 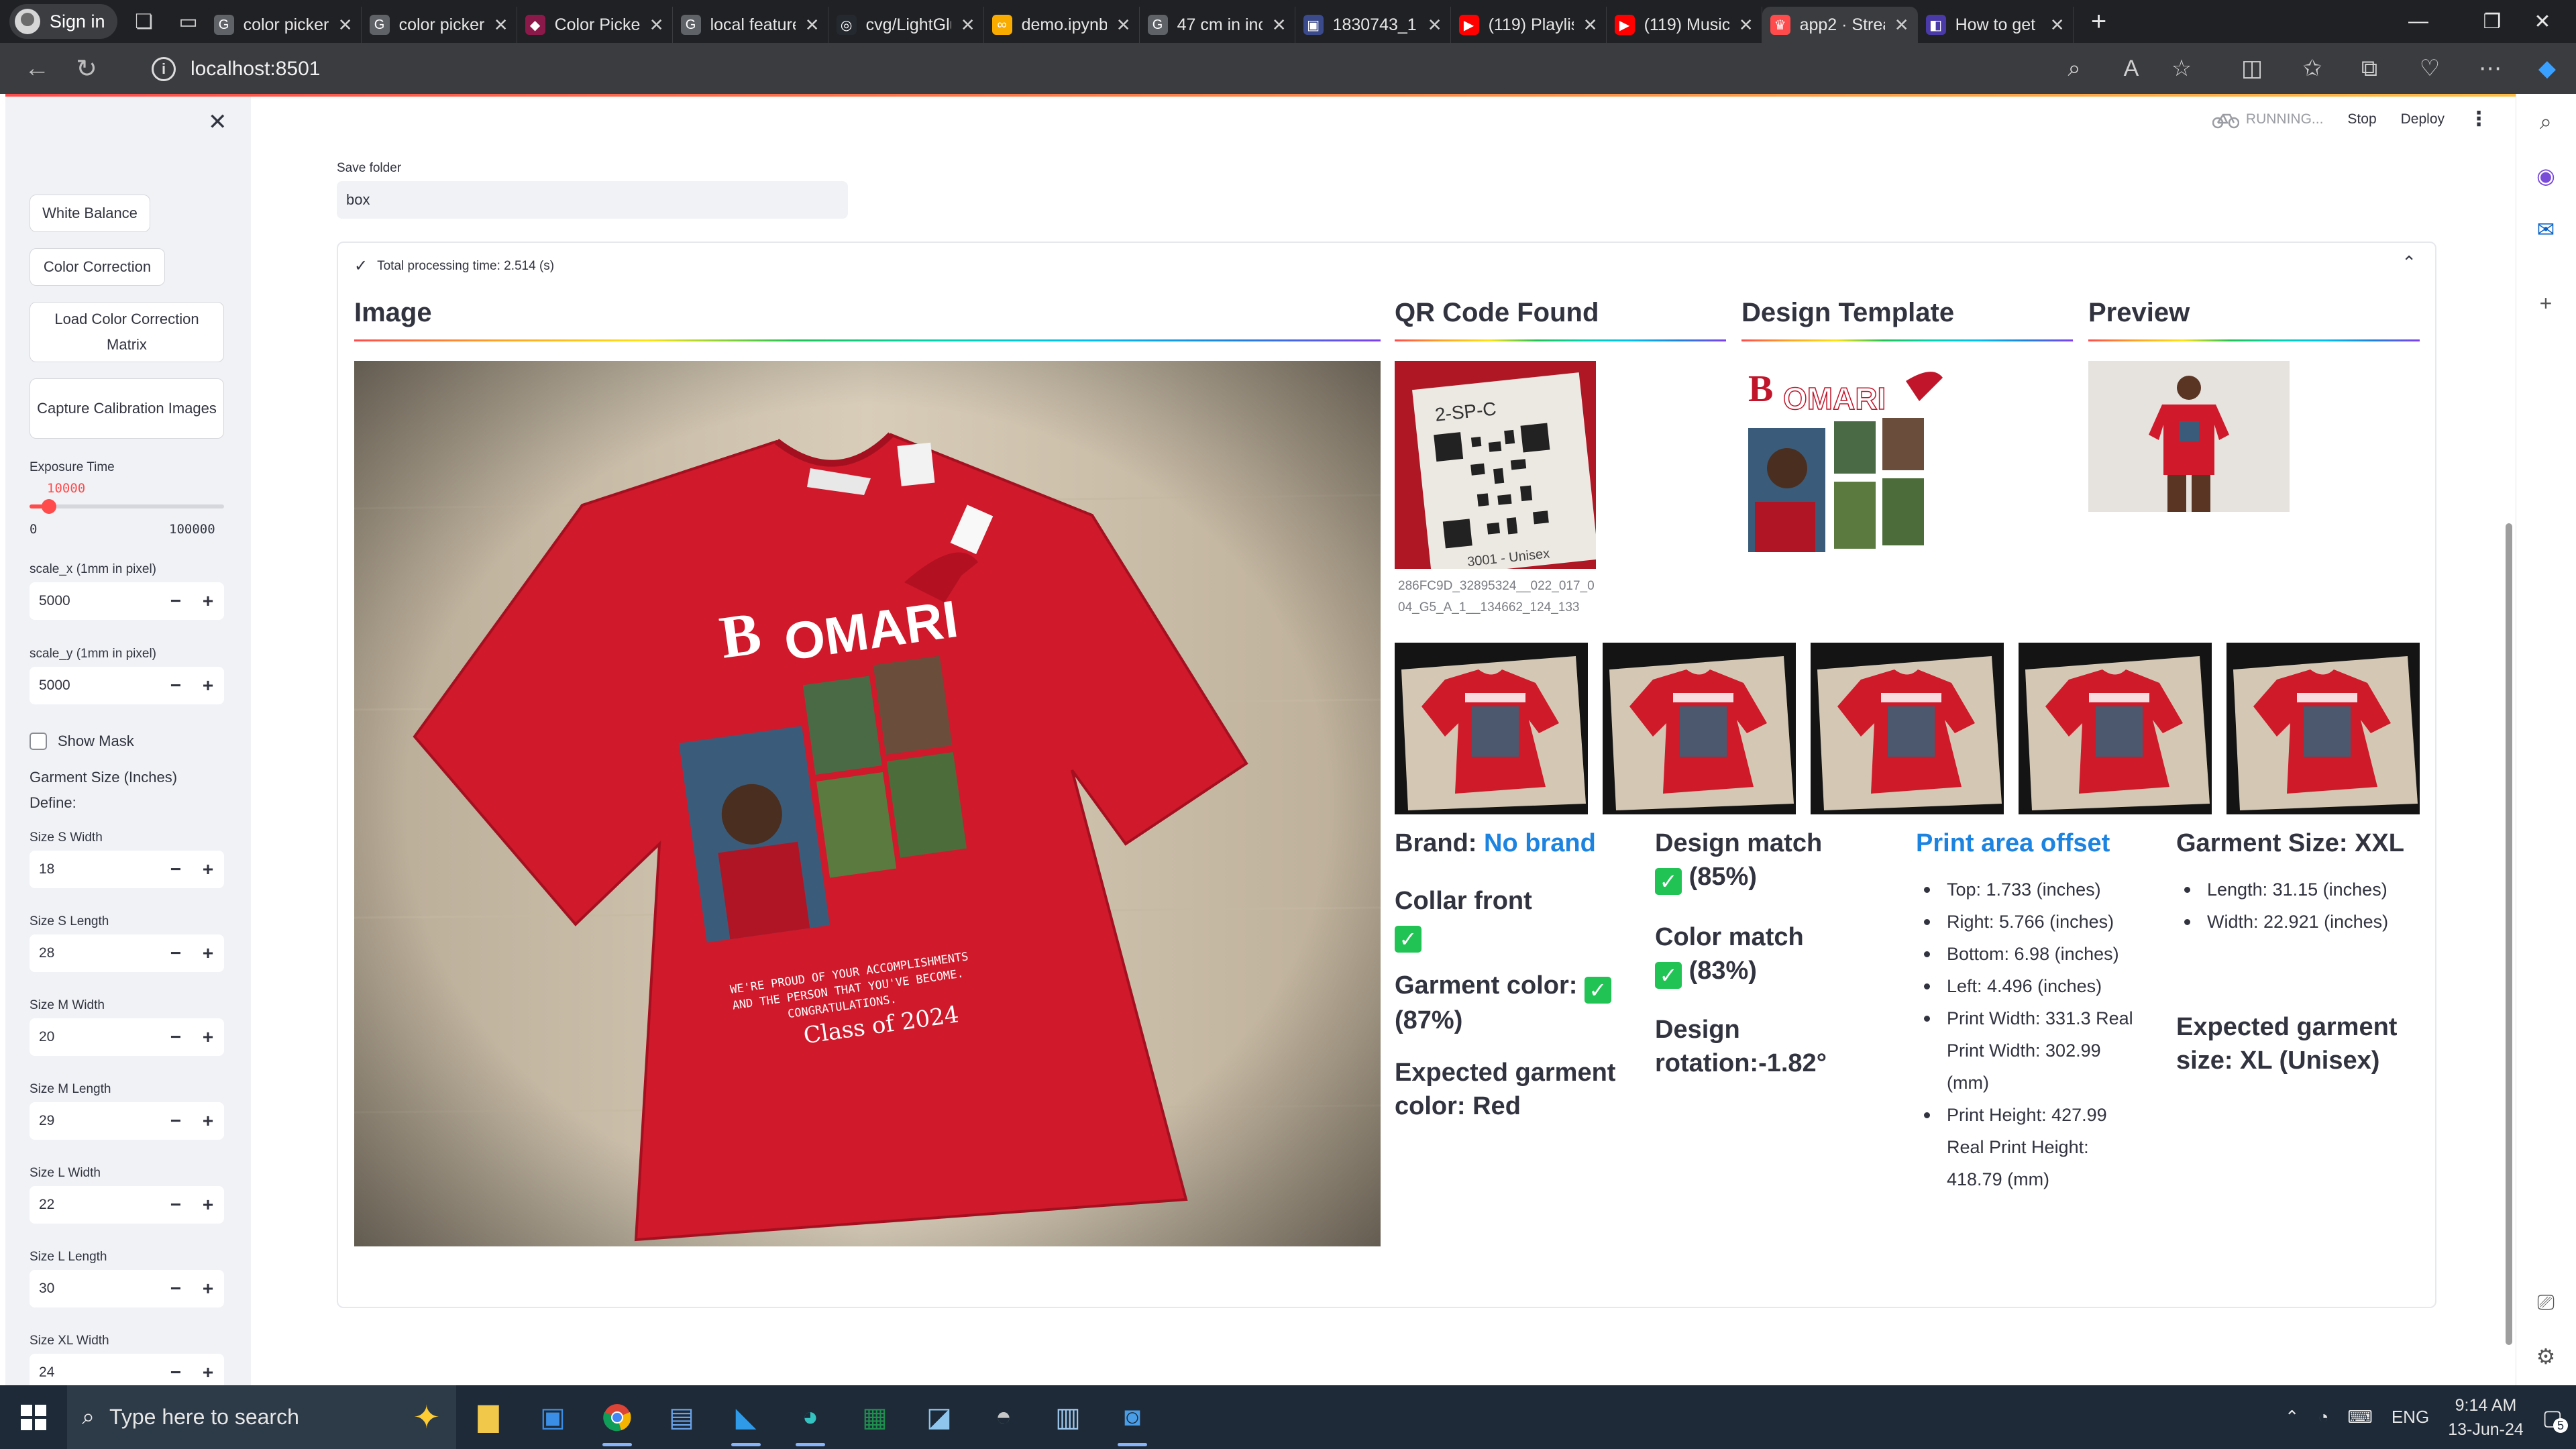 I want to click on browser-tab: ∞ demo.ipynb ✕, so click(x=1062, y=25).